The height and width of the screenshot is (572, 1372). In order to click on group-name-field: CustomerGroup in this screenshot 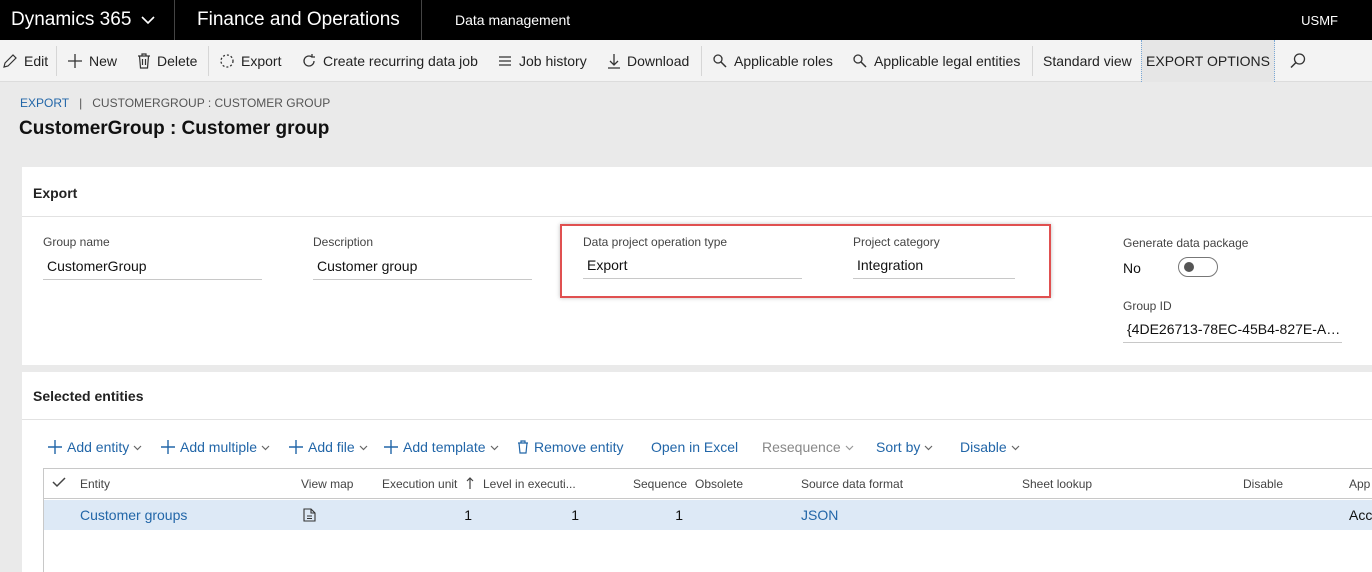, I will do `click(152, 268)`.